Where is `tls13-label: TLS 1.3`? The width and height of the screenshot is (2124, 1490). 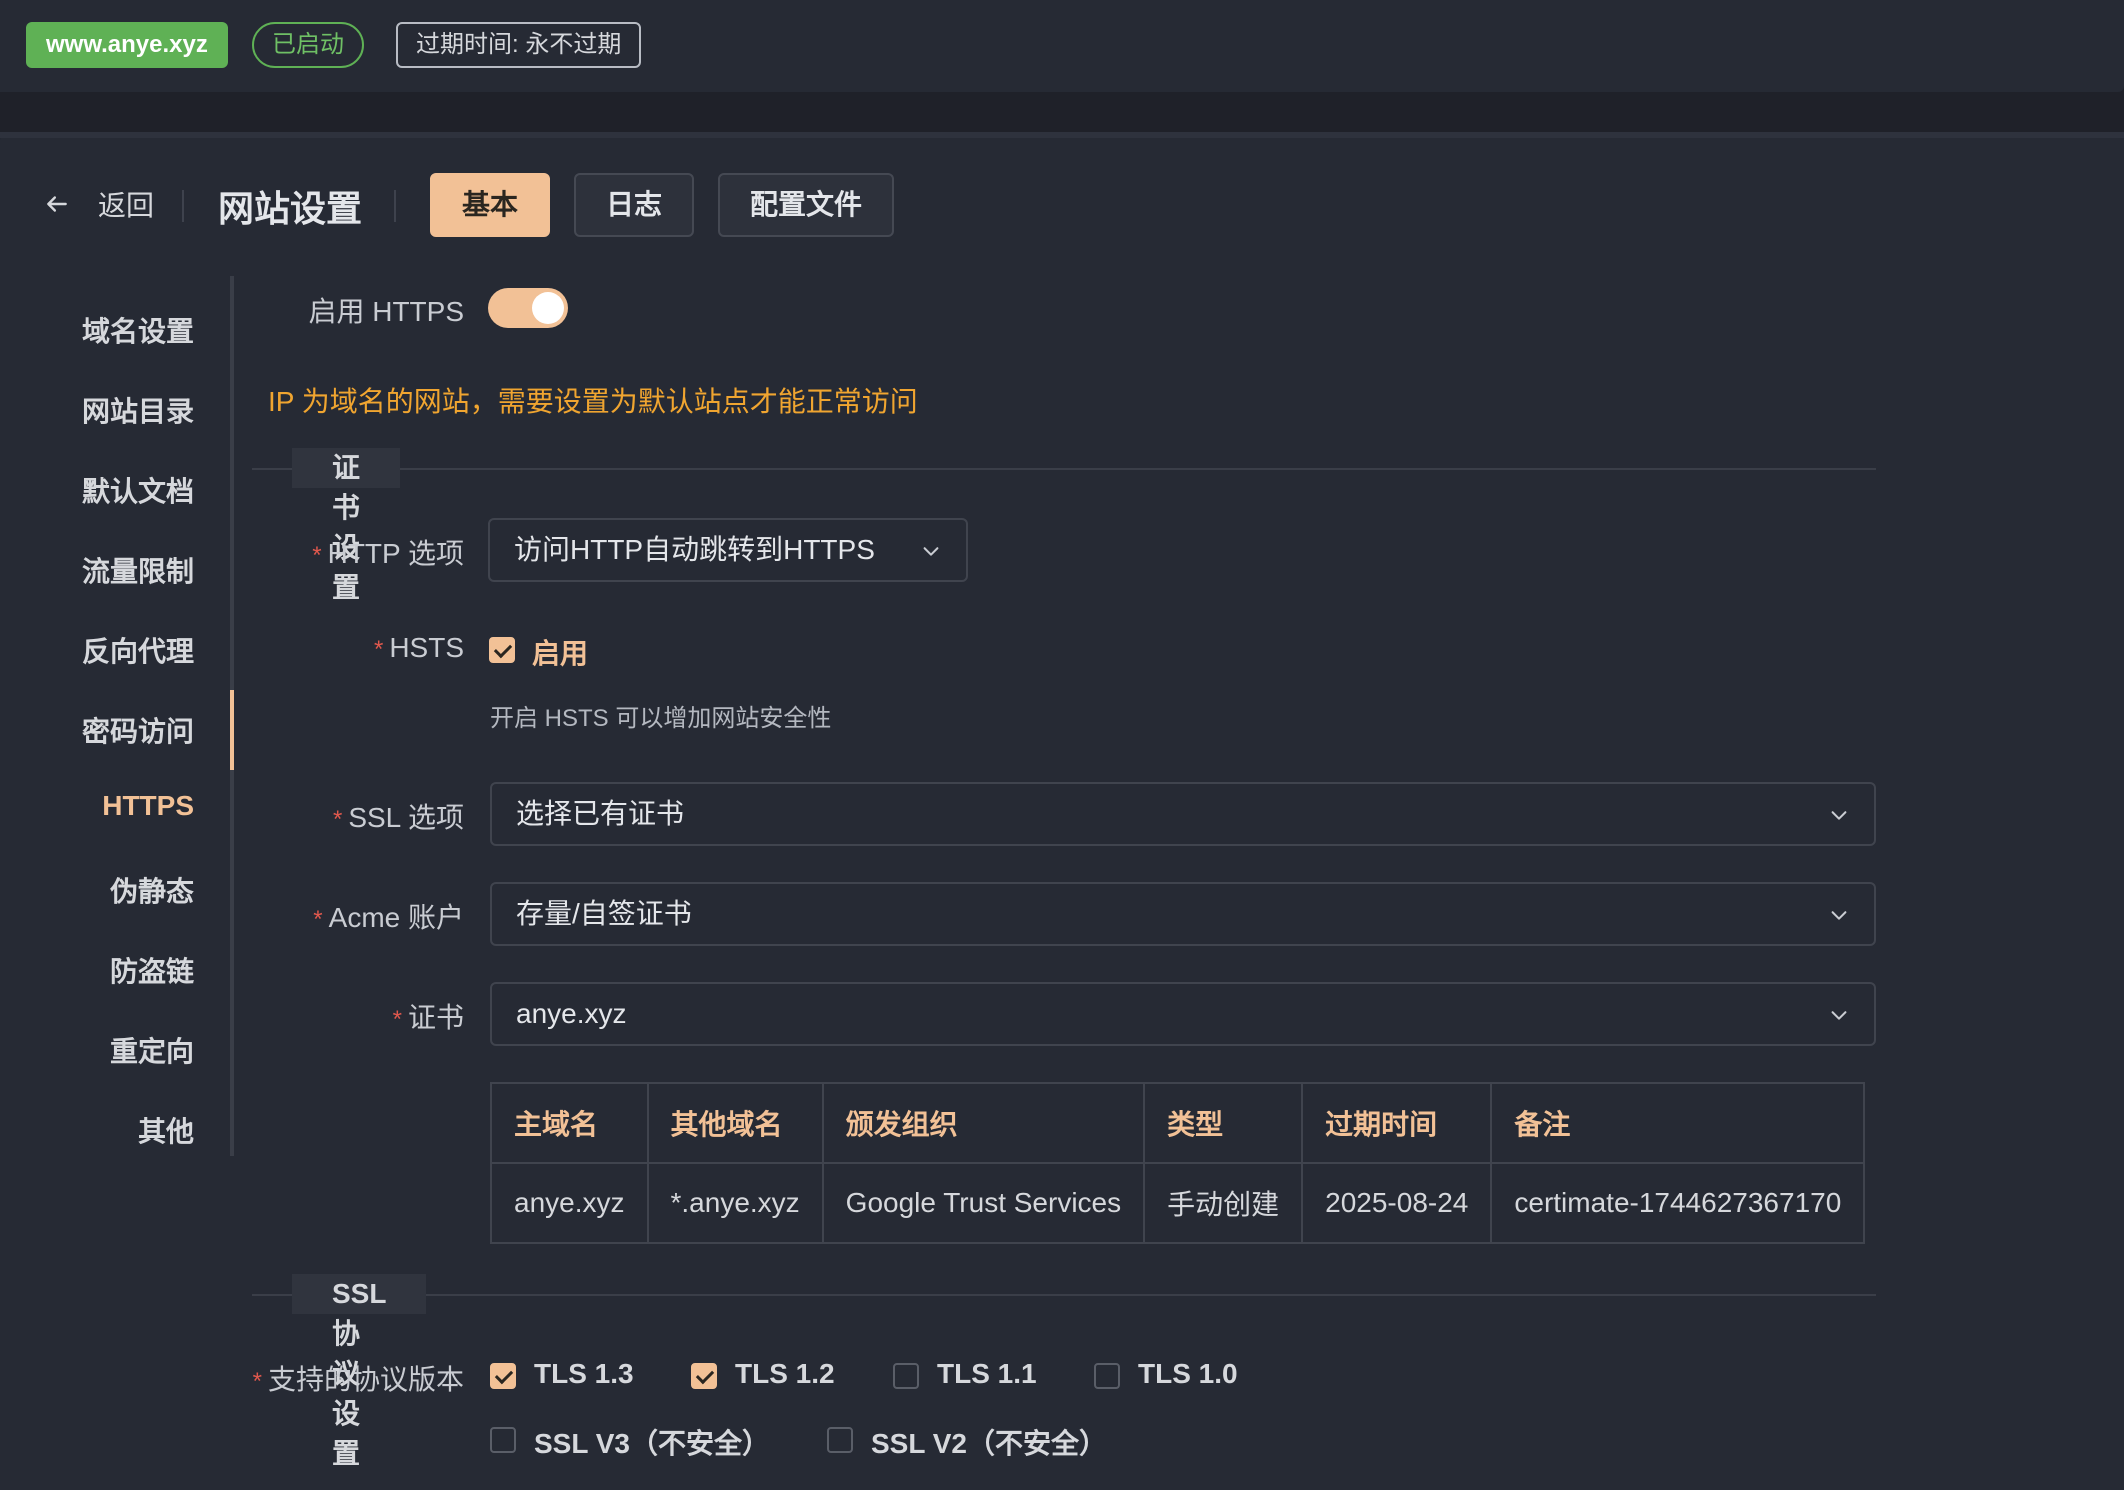
tls13-label: TLS 1.3 is located at coordinates (584, 1374).